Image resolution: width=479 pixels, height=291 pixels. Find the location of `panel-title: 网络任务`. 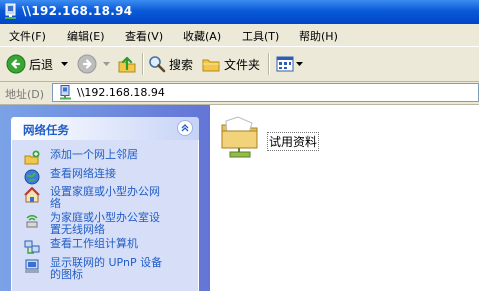

panel-title: 网络任务 is located at coordinates (46, 130).